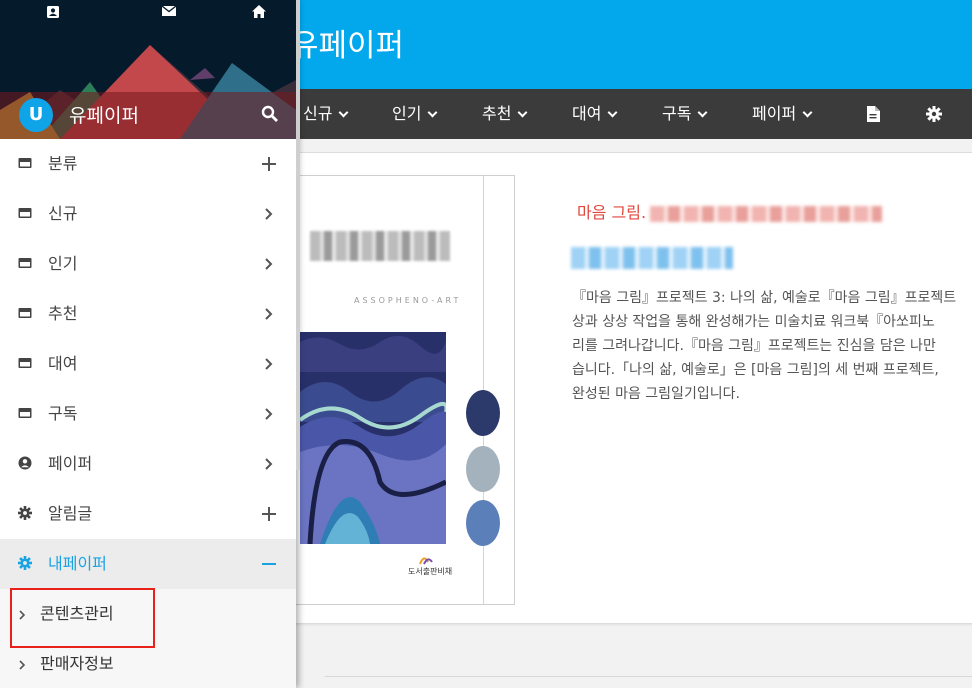 This screenshot has width=972, height=688. Describe the element at coordinates (63, 263) in the screenshot. I see `drawer-item-label: 인기` at that location.